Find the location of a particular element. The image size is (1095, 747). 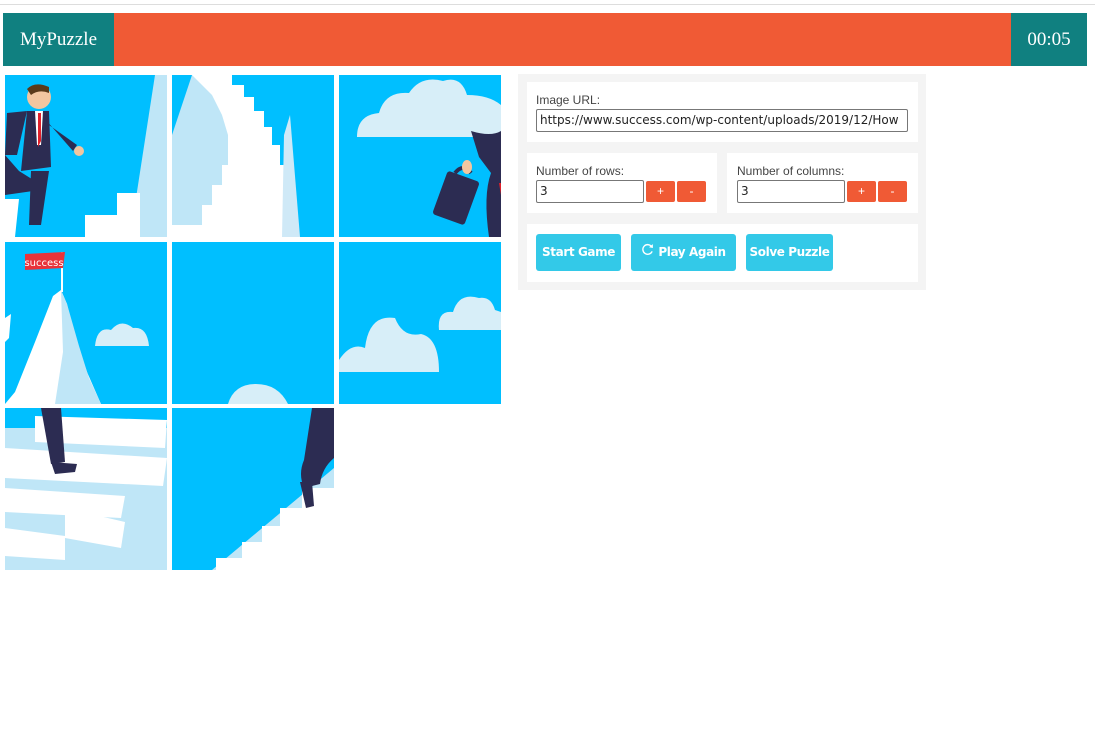

tile-stairs-foot-image is located at coordinates (86, 489).